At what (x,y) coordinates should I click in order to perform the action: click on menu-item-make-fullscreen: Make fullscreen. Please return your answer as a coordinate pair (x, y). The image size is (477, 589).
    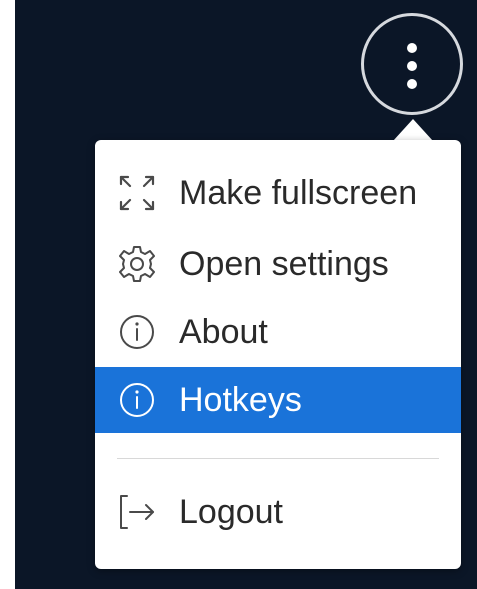
    Looking at the image, I should click on (278, 193).